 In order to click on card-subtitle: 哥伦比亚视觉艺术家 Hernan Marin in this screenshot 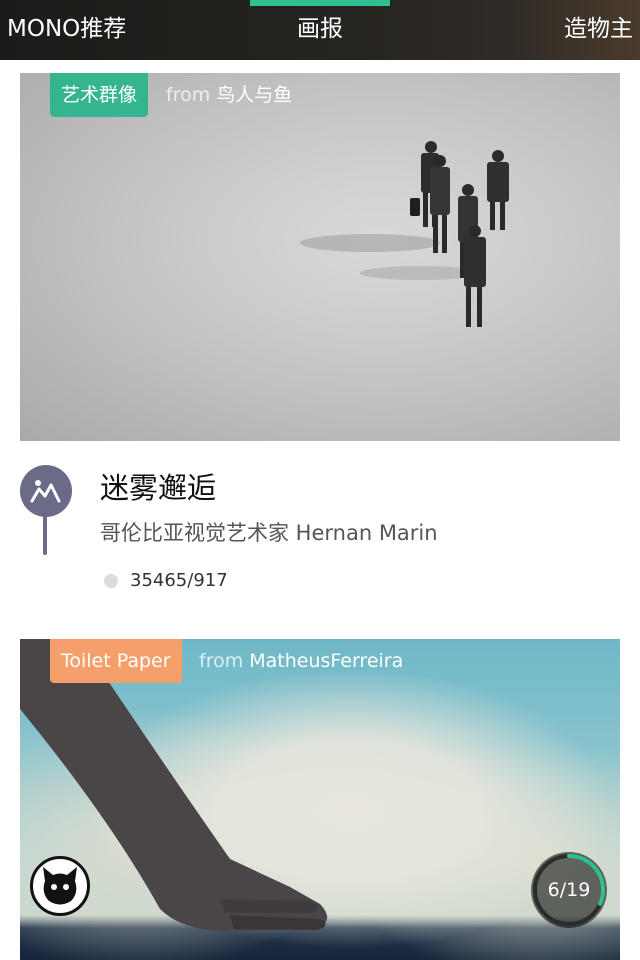, I will do `click(269, 533)`.